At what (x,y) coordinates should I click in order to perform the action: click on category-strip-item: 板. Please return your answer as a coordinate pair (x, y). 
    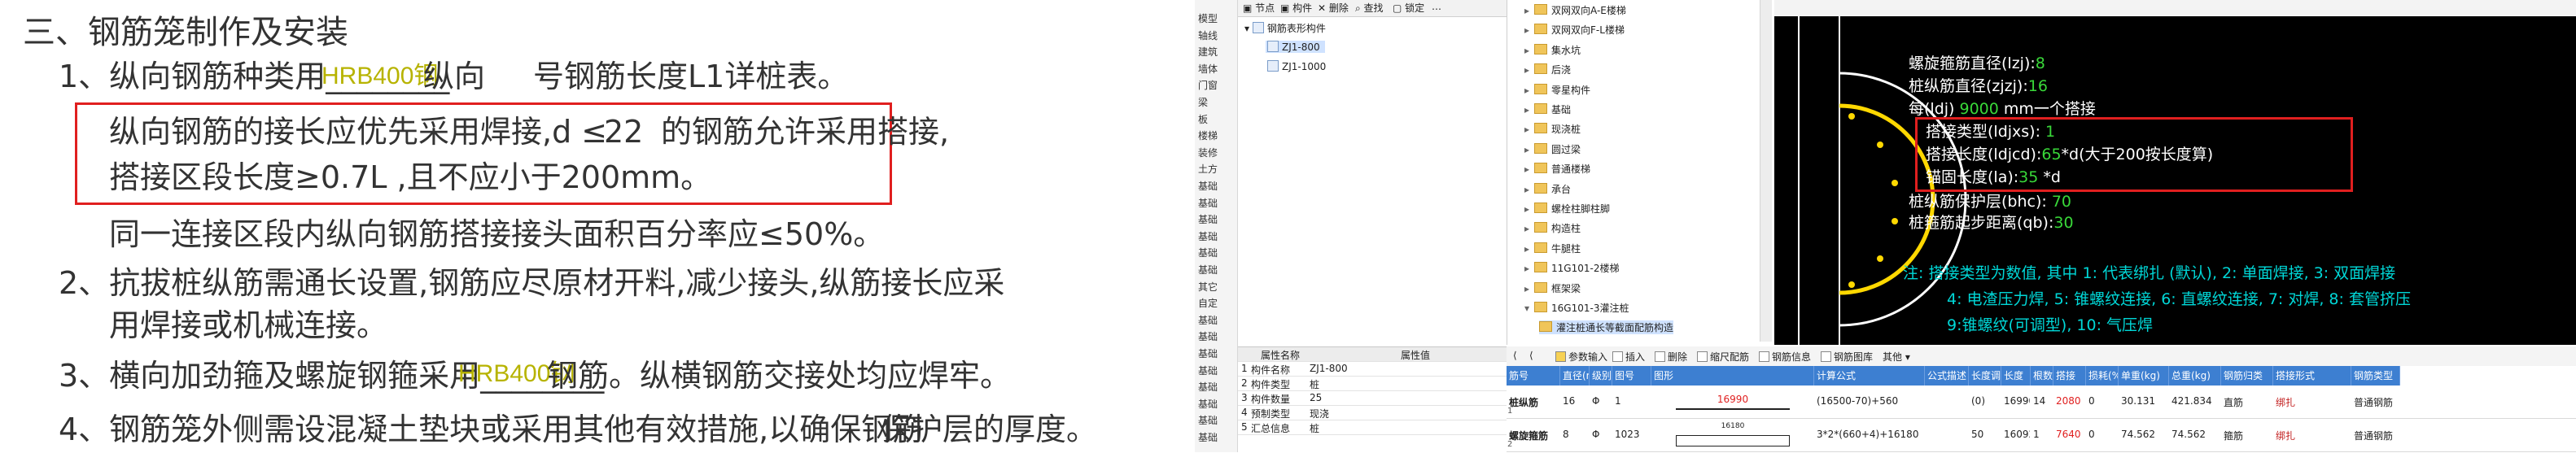
    Looking at the image, I should click on (1203, 119).